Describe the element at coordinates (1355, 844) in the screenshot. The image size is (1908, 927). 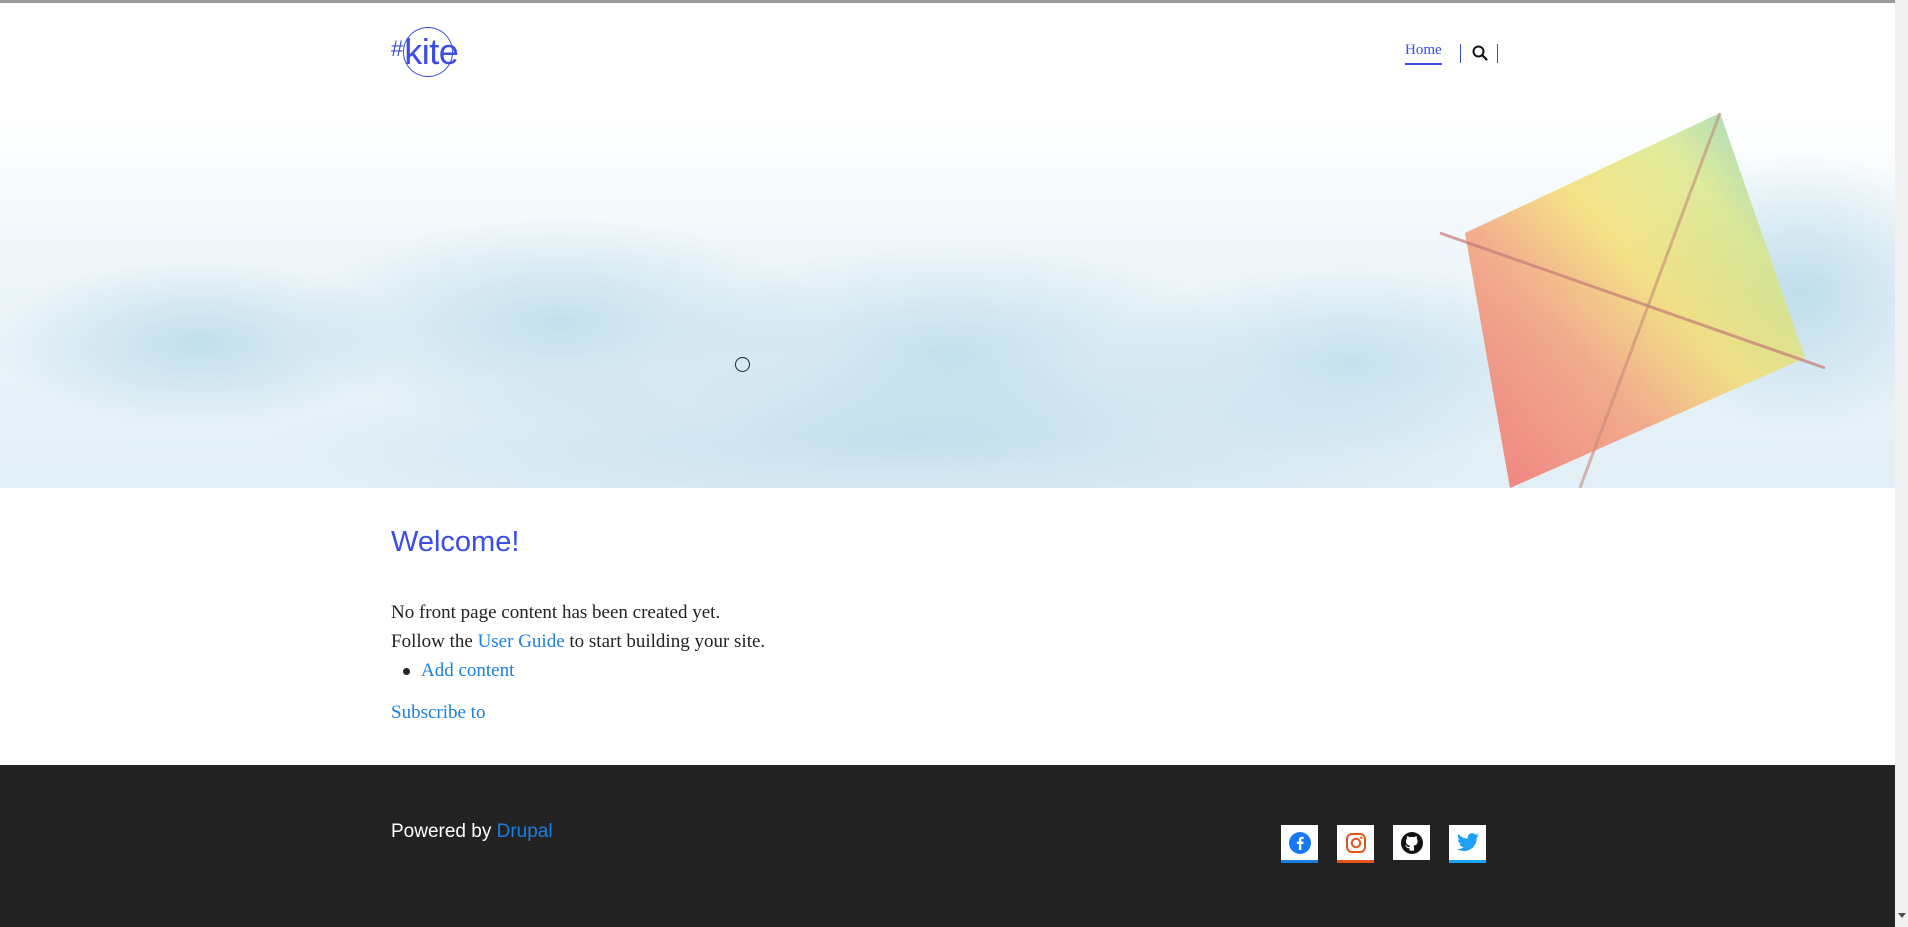
I see `instagram-icon` at that location.